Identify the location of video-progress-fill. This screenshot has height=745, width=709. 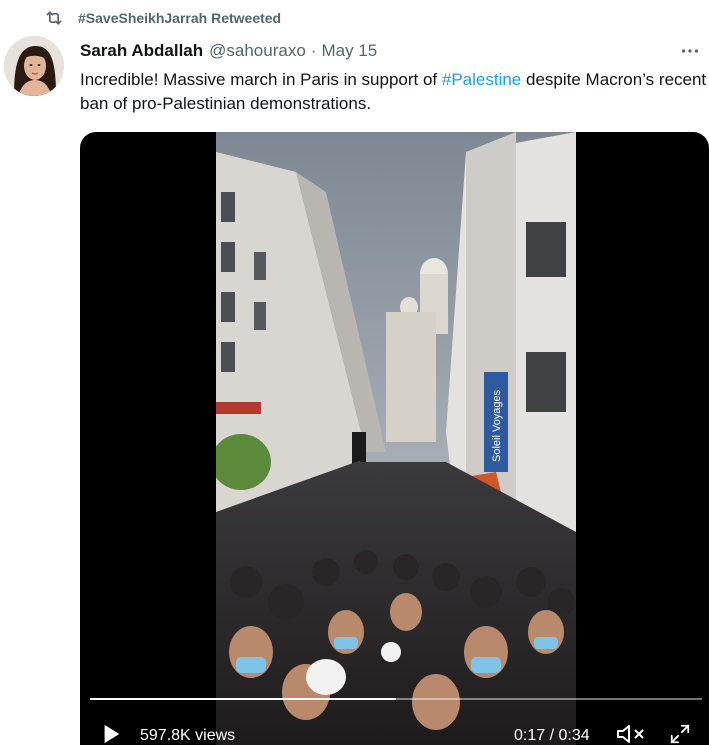
(243, 699).